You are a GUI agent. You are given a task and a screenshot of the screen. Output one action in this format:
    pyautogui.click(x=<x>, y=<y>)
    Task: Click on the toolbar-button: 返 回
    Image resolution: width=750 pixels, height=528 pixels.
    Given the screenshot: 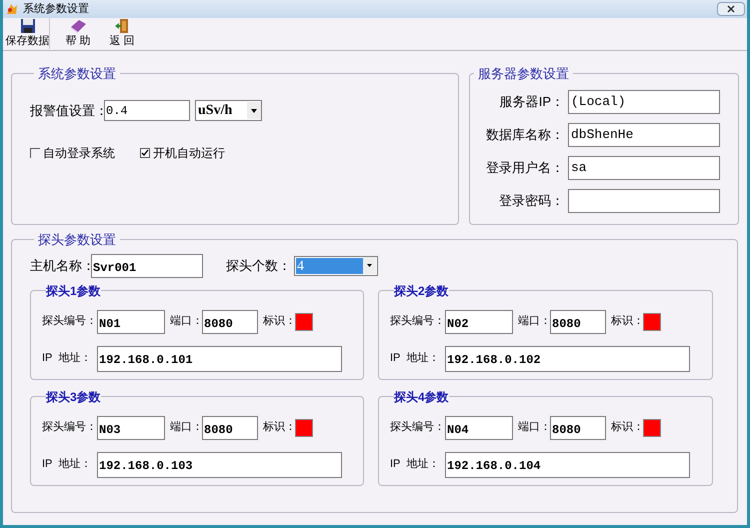 What is the action you would take?
    pyautogui.click(x=122, y=33)
    